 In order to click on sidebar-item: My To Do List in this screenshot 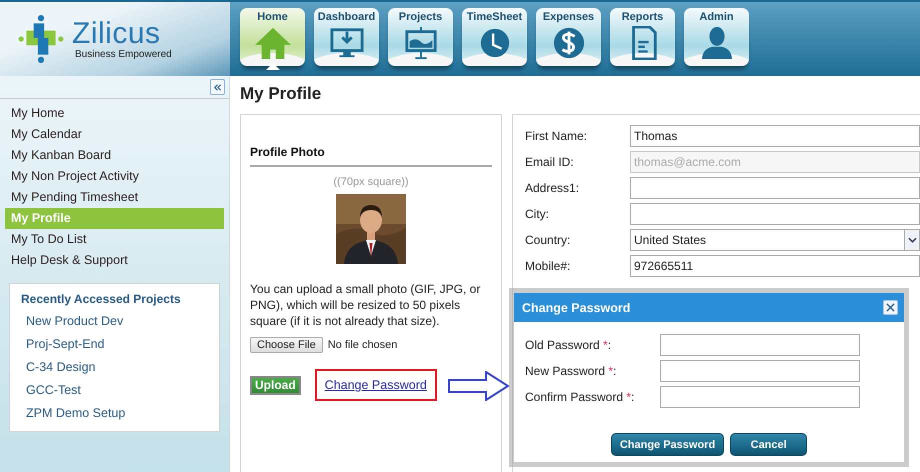, I will do `click(114, 239)`.